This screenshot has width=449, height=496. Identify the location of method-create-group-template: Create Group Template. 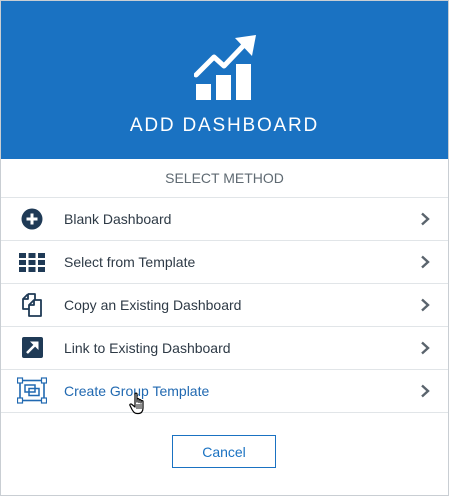
(224, 391).